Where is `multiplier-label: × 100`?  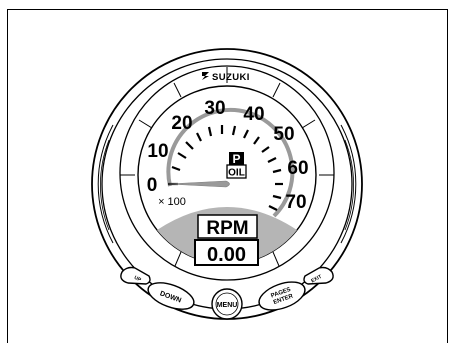 multiplier-label: × 100 is located at coordinates (172, 202).